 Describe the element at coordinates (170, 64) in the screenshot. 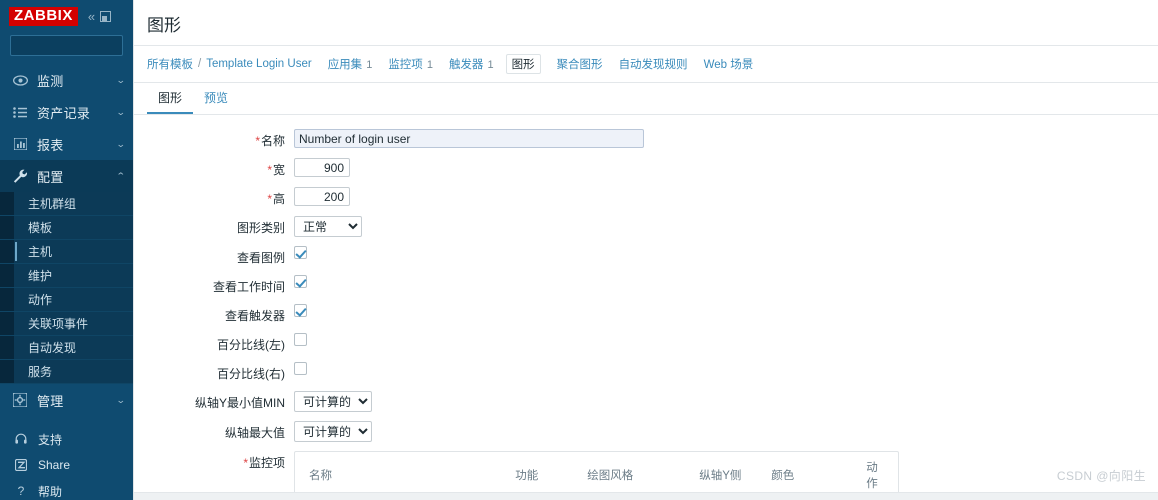

I see `breadcrumb-all-templates: 所有模板` at that location.